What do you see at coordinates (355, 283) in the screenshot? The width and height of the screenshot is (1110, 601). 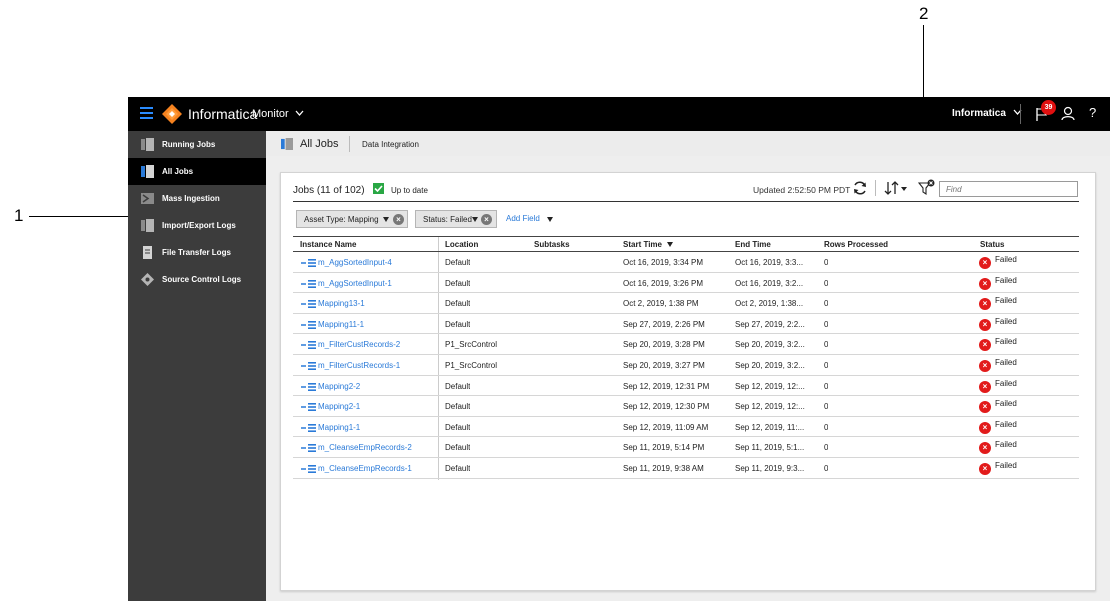 I see `instance-name-link: m_AggSortedInput-1` at bounding box center [355, 283].